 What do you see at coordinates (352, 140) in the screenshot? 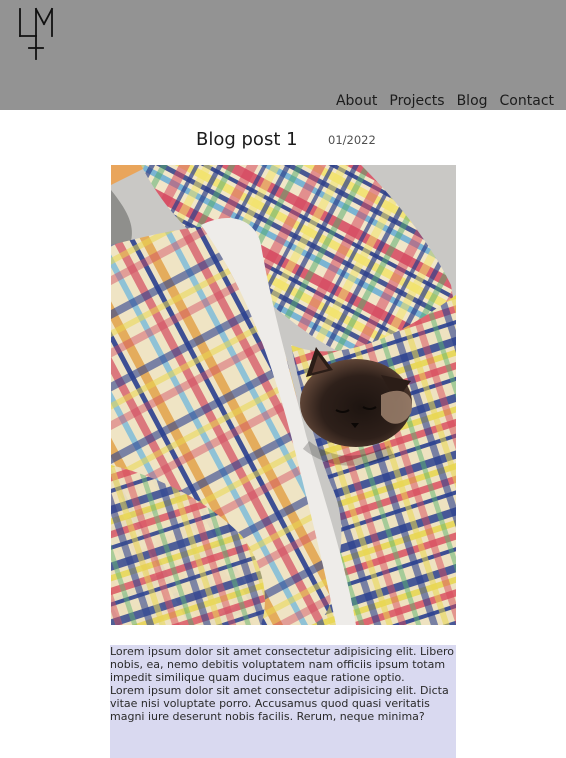
I see `post-date: 01/2022` at bounding box center [352, 140].